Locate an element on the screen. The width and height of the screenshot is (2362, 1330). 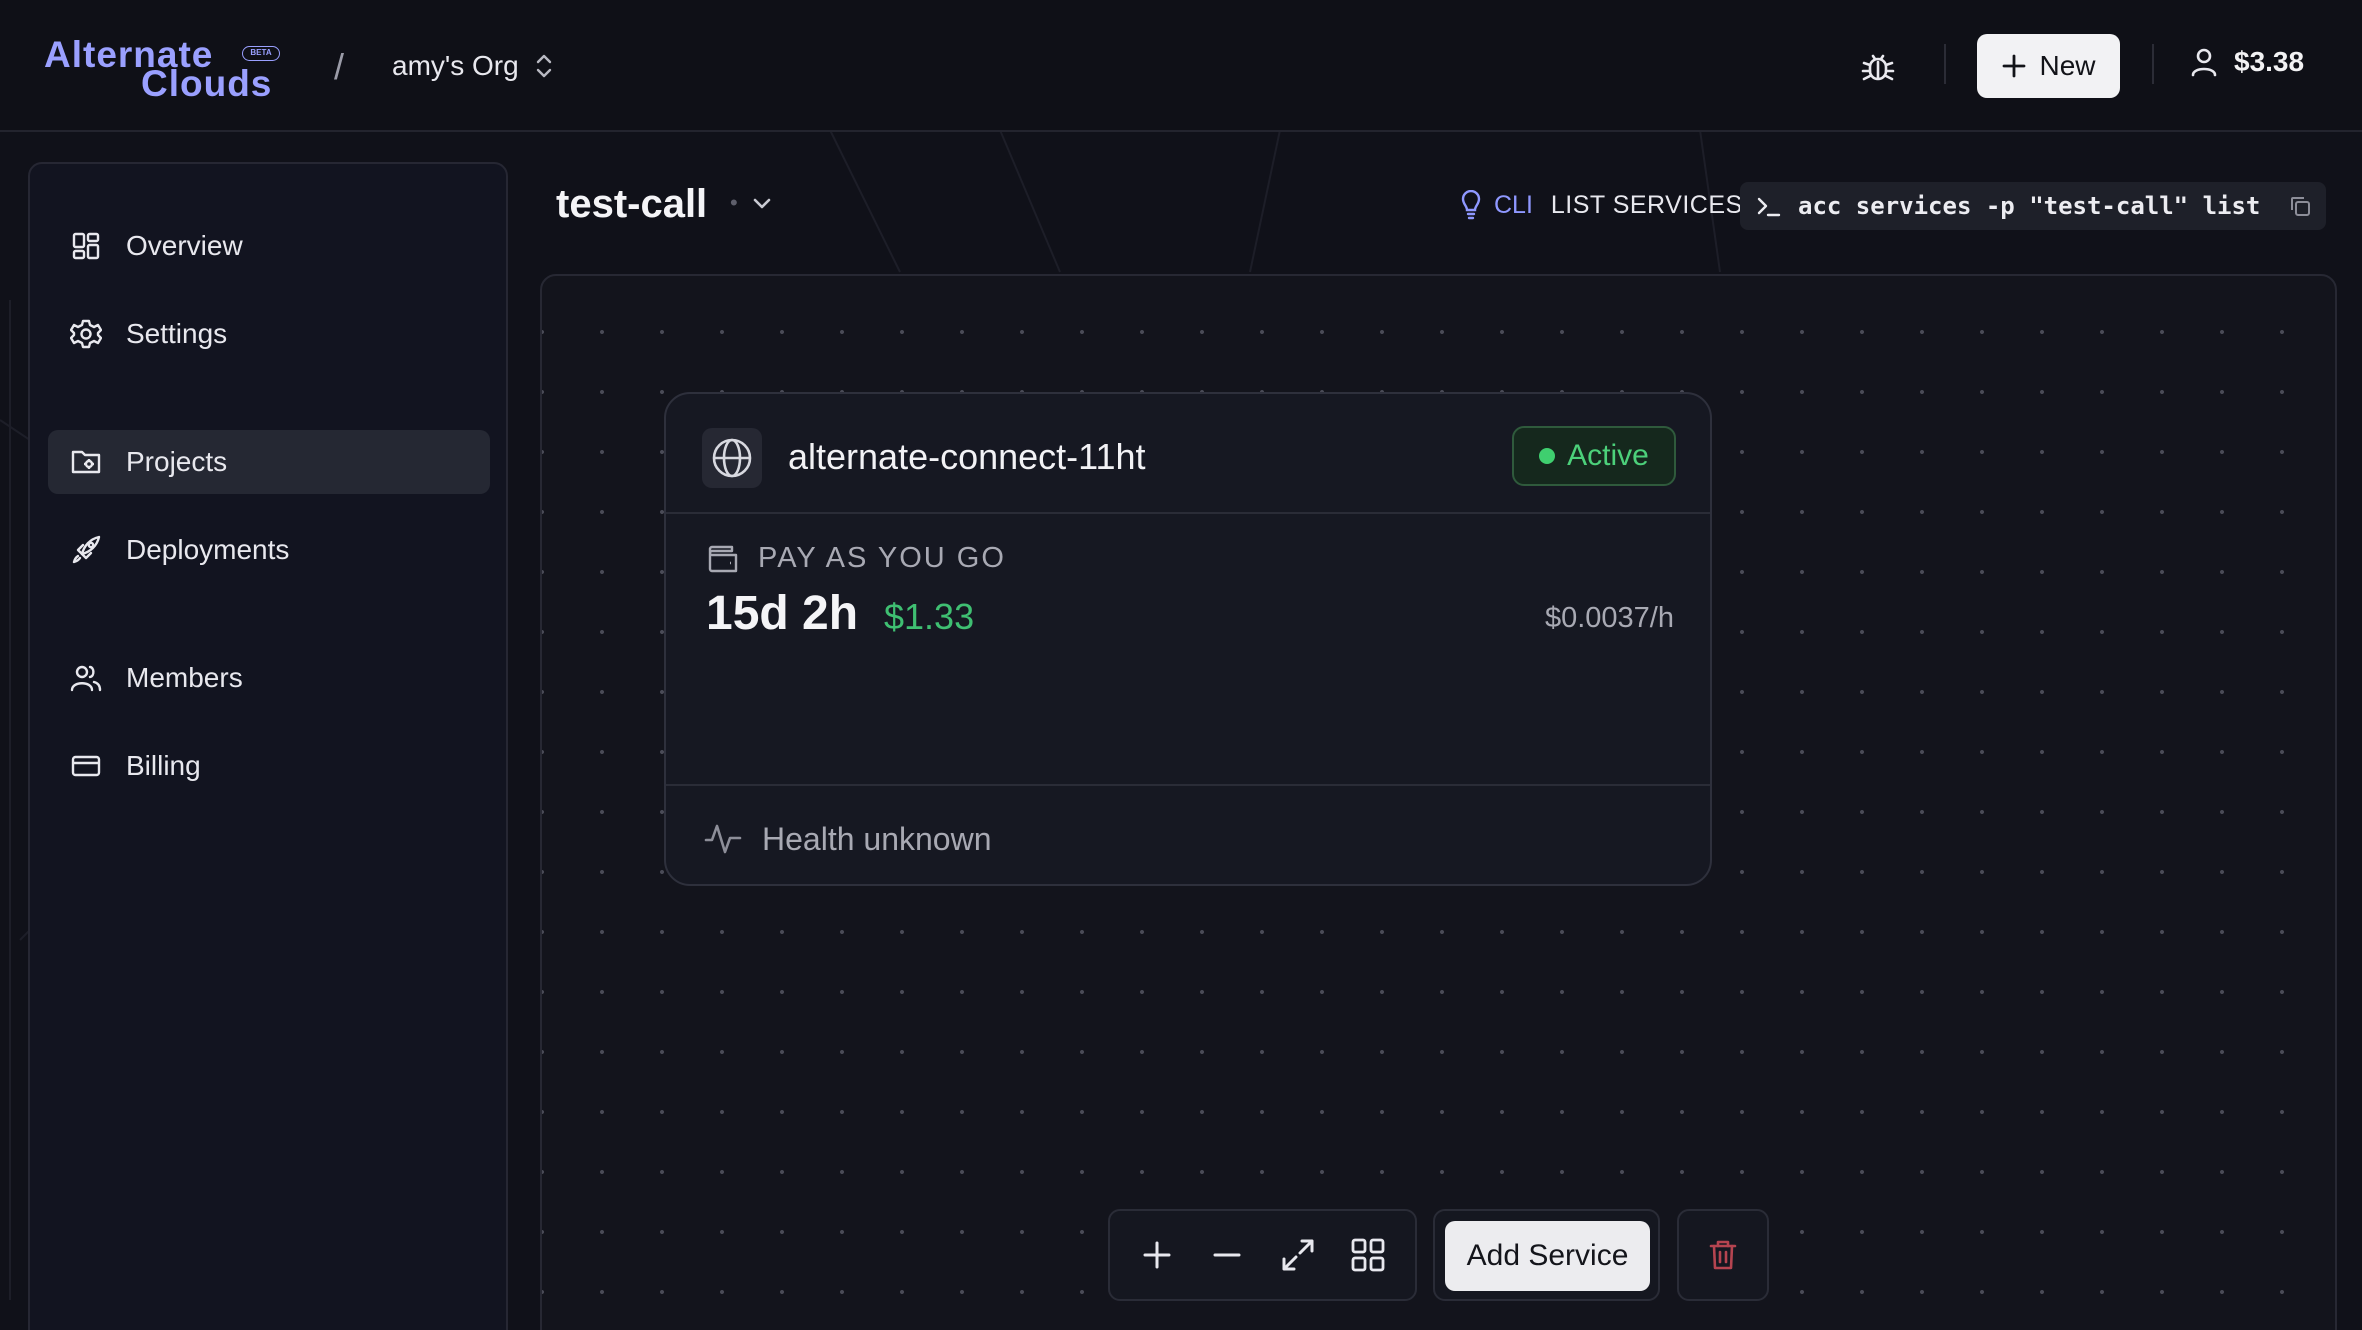
sidebar-item-label: Projects is located at coordinates (177, 461).